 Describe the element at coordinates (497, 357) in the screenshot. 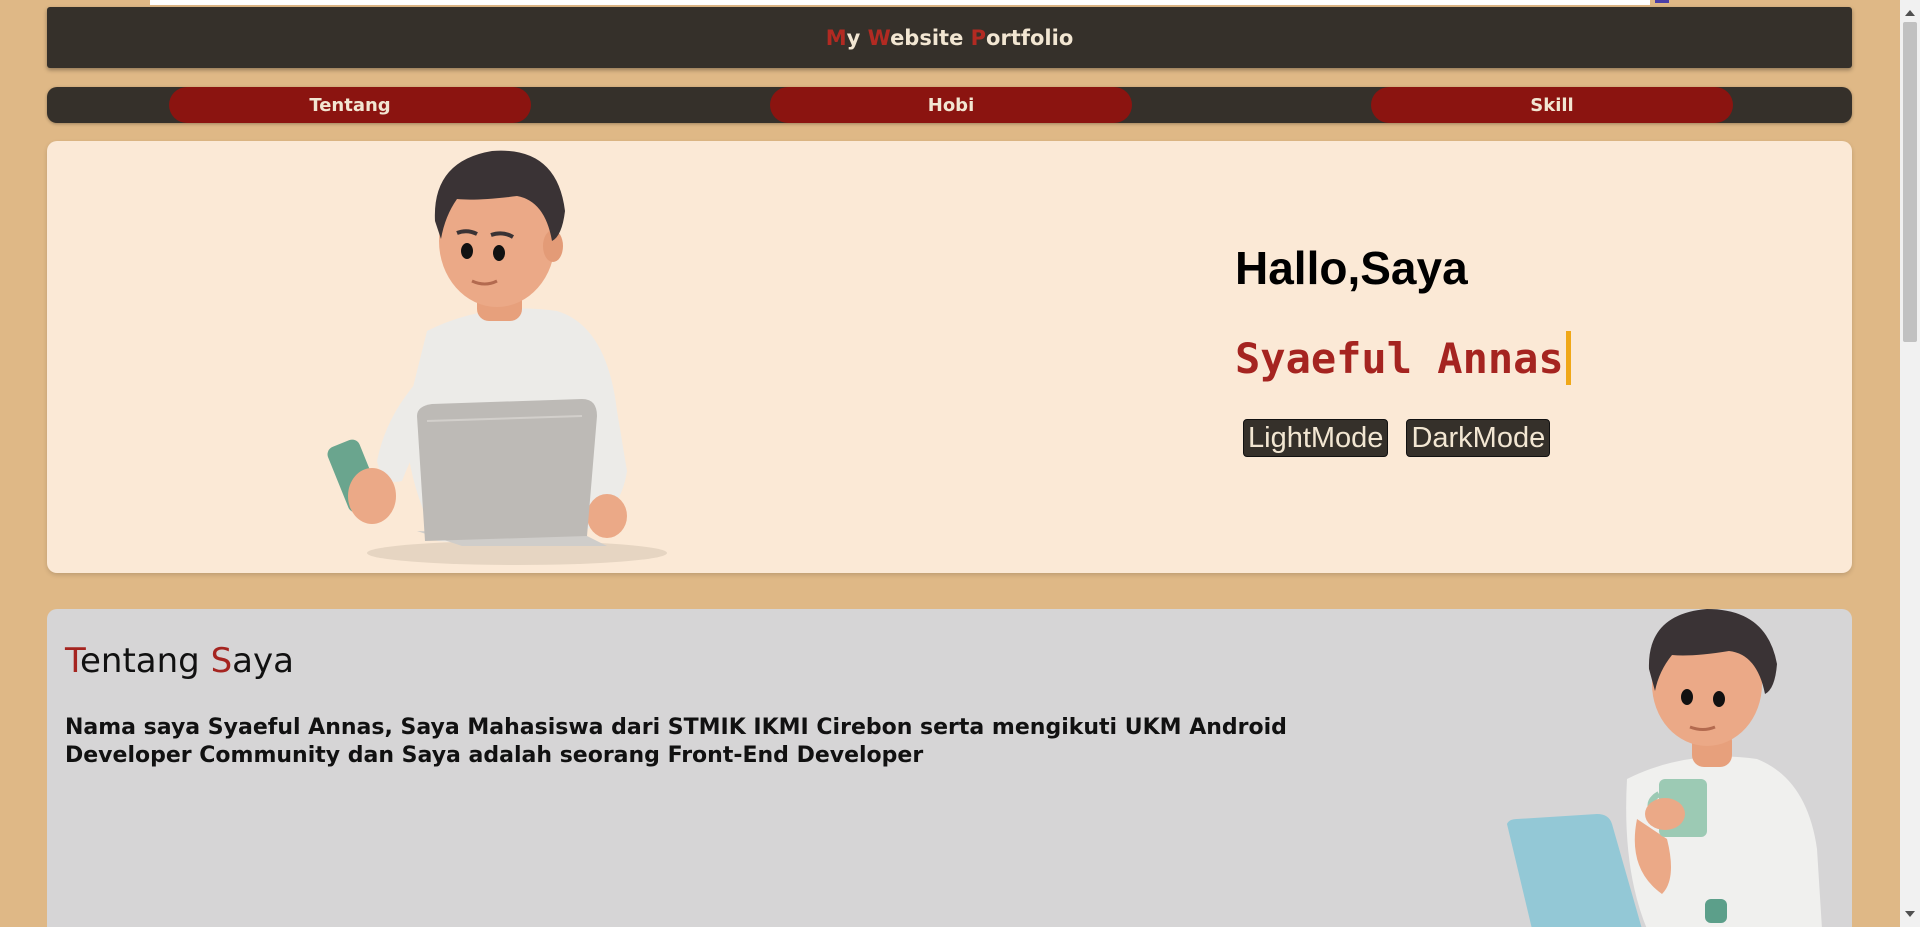

I see `person-with-laptop-illustration` at that location.